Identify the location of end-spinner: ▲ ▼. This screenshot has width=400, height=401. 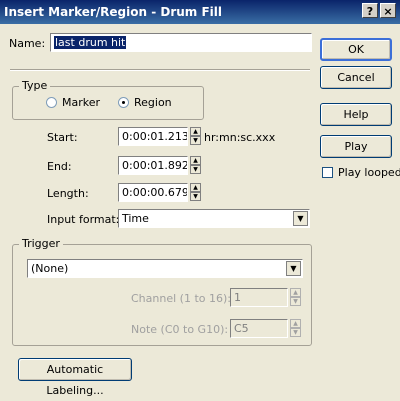
(195, 165).